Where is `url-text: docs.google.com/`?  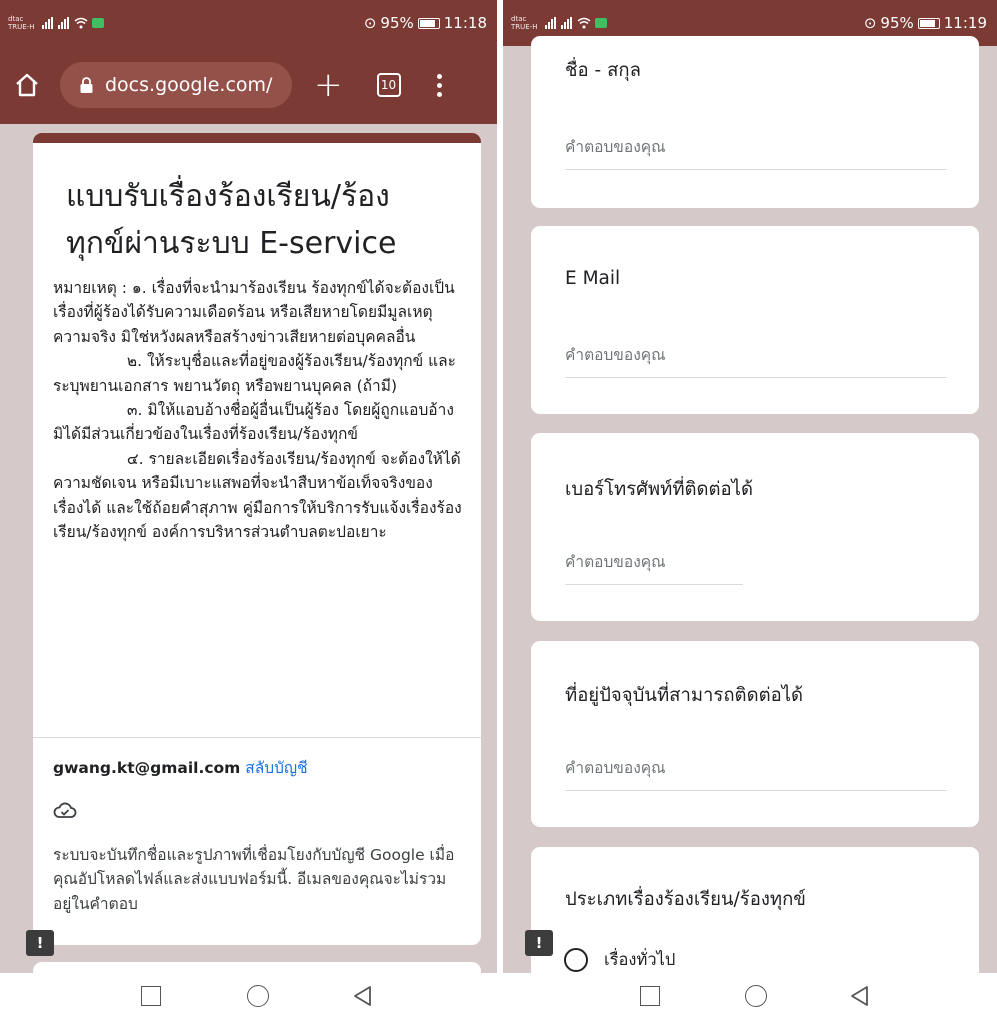
url-text: docs.google.com/ is located at coordinates (189, 85).